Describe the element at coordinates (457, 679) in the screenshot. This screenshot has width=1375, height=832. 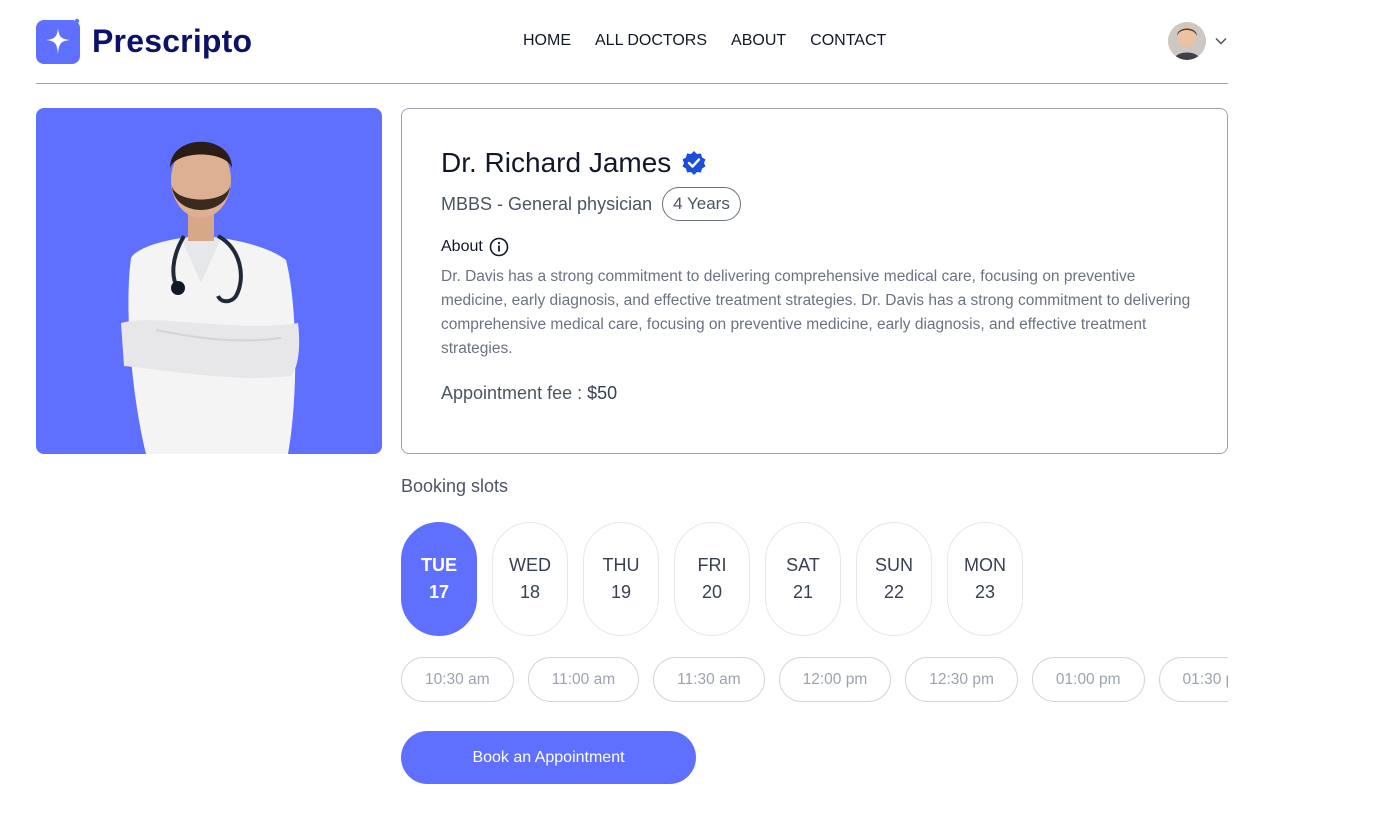
I see `time-slot: 10:30 am` at that location.